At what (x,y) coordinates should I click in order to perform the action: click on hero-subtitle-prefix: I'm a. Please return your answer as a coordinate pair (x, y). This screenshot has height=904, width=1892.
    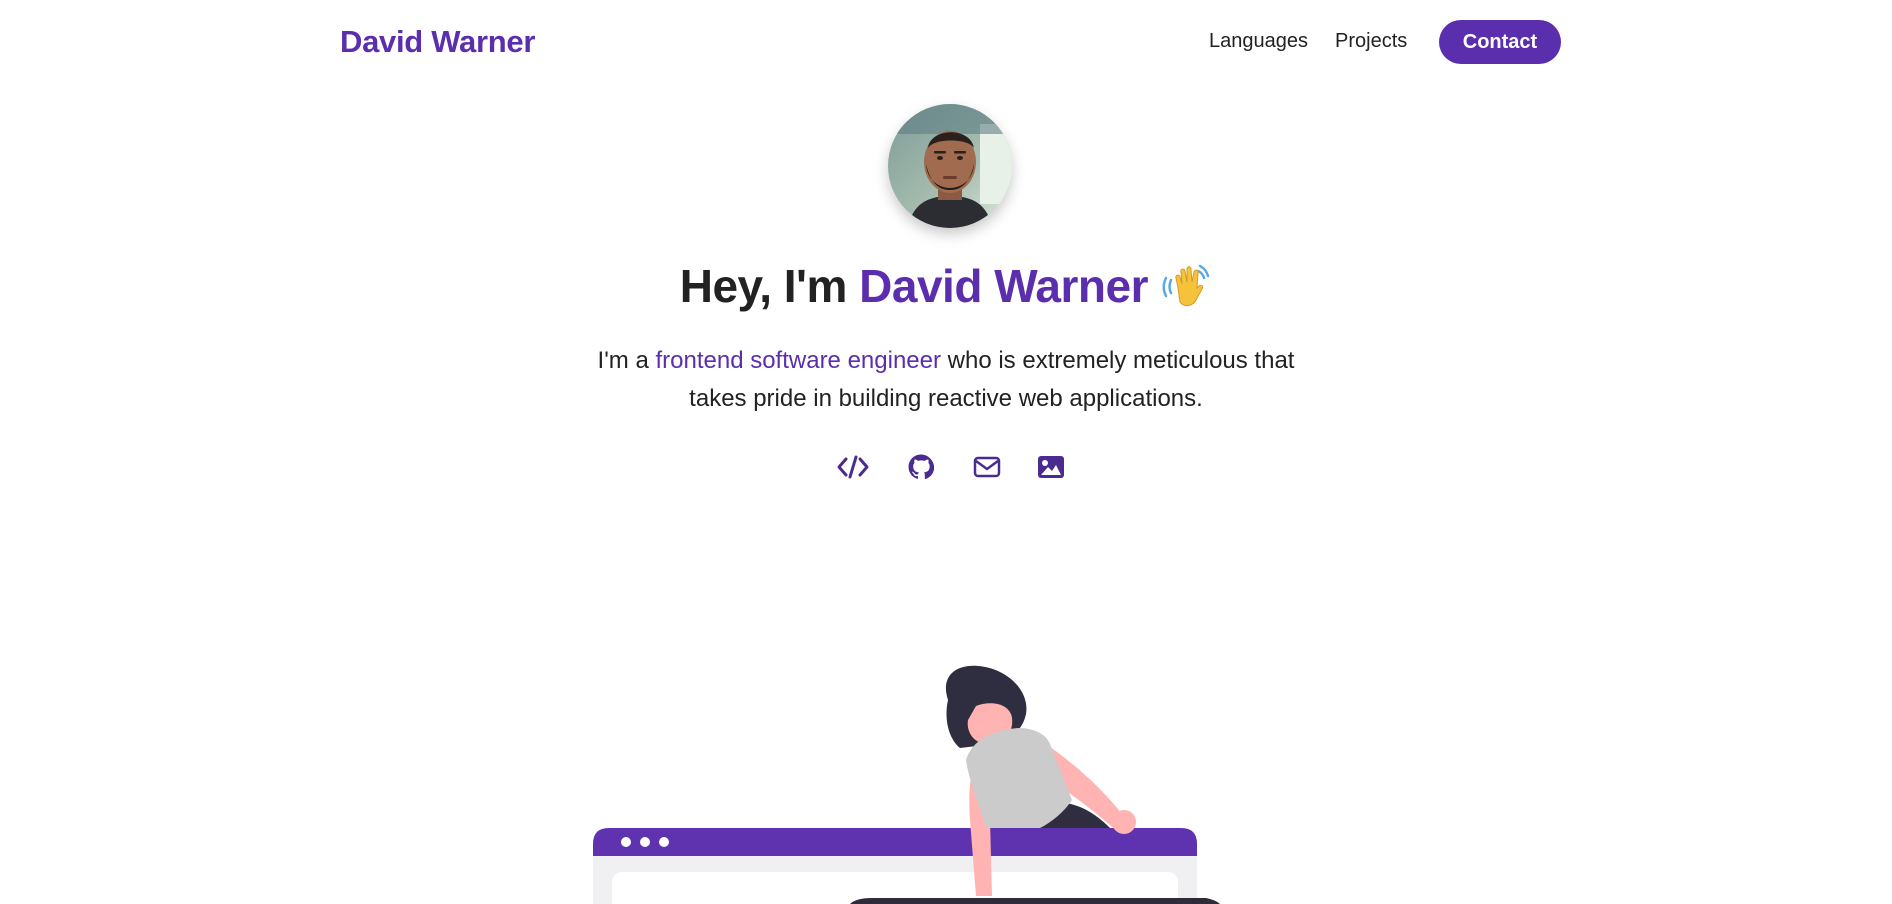
    Looking at the image, I should click on (626, 360).